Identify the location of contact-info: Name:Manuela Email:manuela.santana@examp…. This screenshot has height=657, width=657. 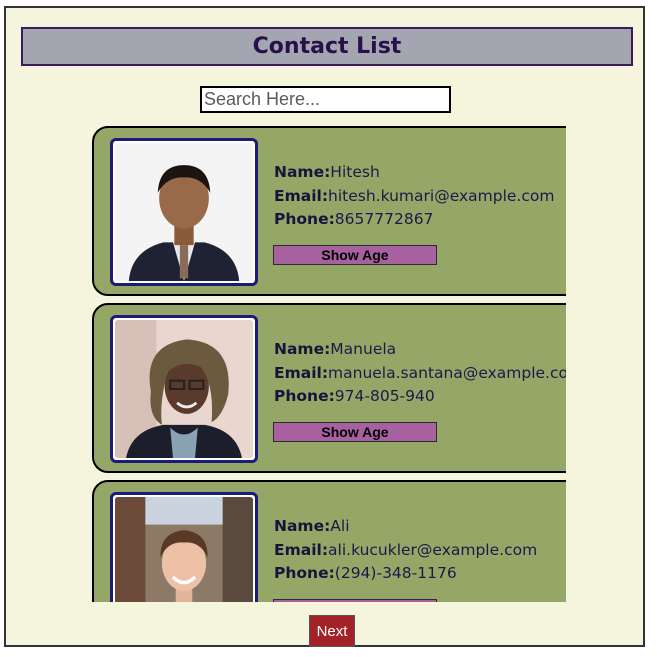
(420, 373).